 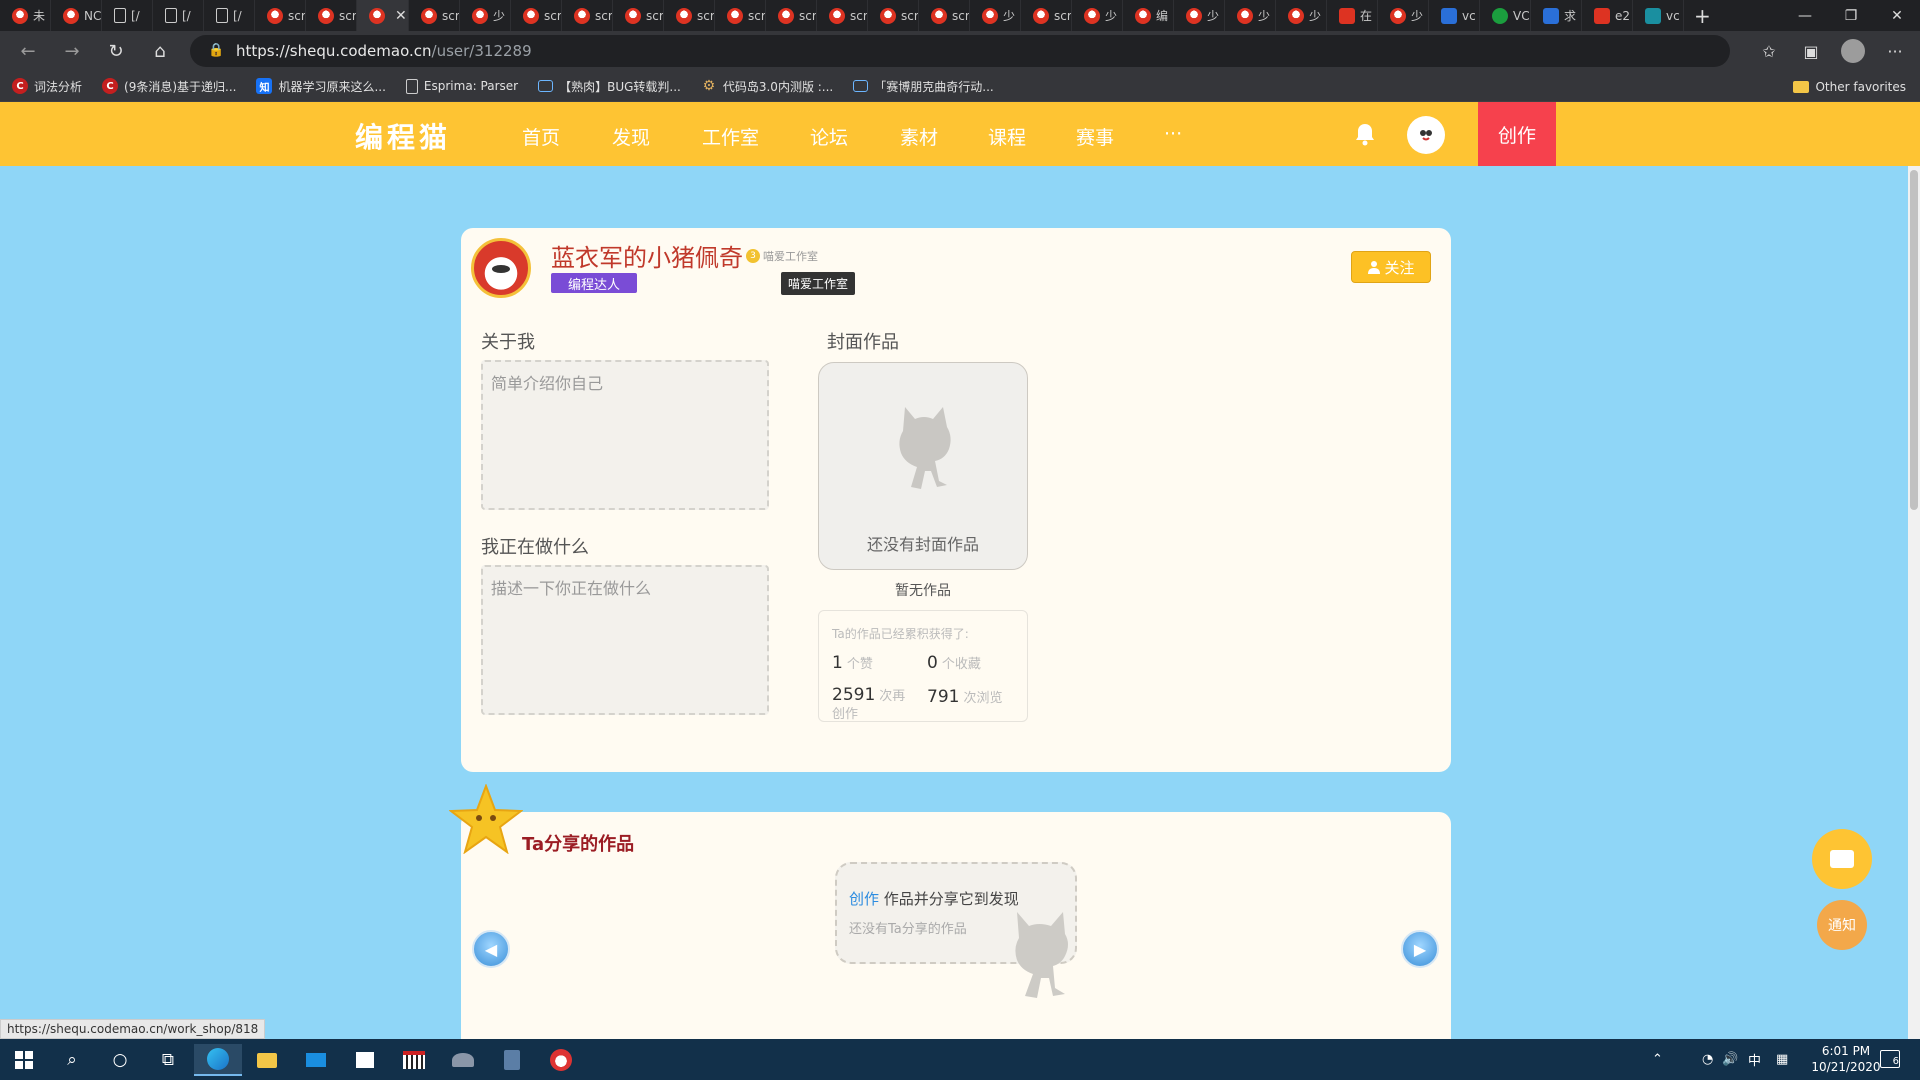 What do you see at coordinates (24, 1060) in the screenshot?
I see `start-button` at bounding box center [24, 1060].